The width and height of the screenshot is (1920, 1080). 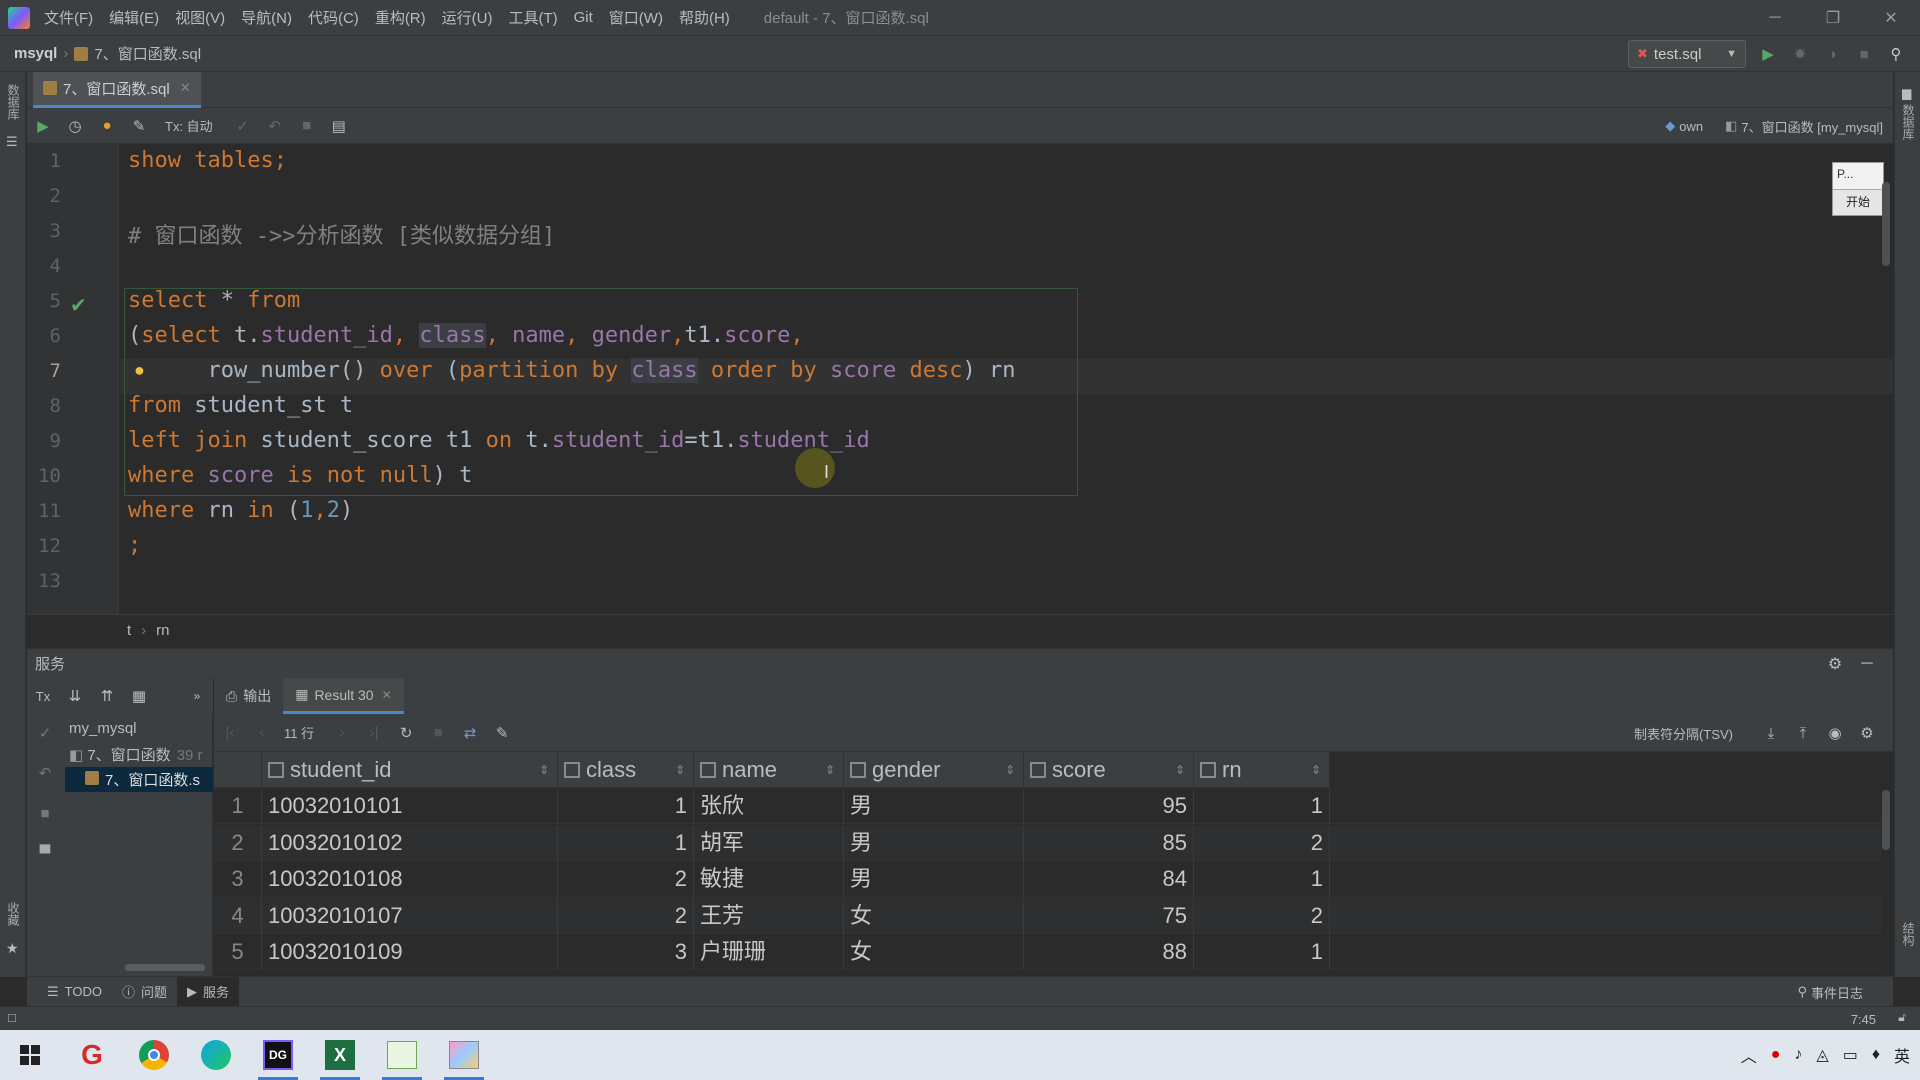 What do you see at coordinates (1109, 915) in the screenshot?
I see `table-cell: 75` at bounding box center [1109, 915].